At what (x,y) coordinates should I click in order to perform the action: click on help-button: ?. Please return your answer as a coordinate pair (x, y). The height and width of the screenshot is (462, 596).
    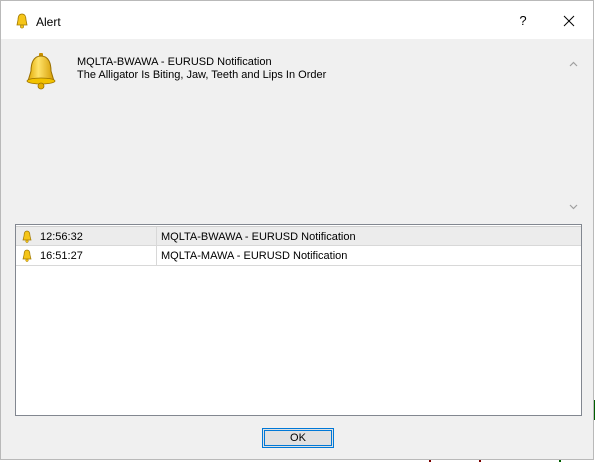
    Looking at the image, I should click on (523, 21).